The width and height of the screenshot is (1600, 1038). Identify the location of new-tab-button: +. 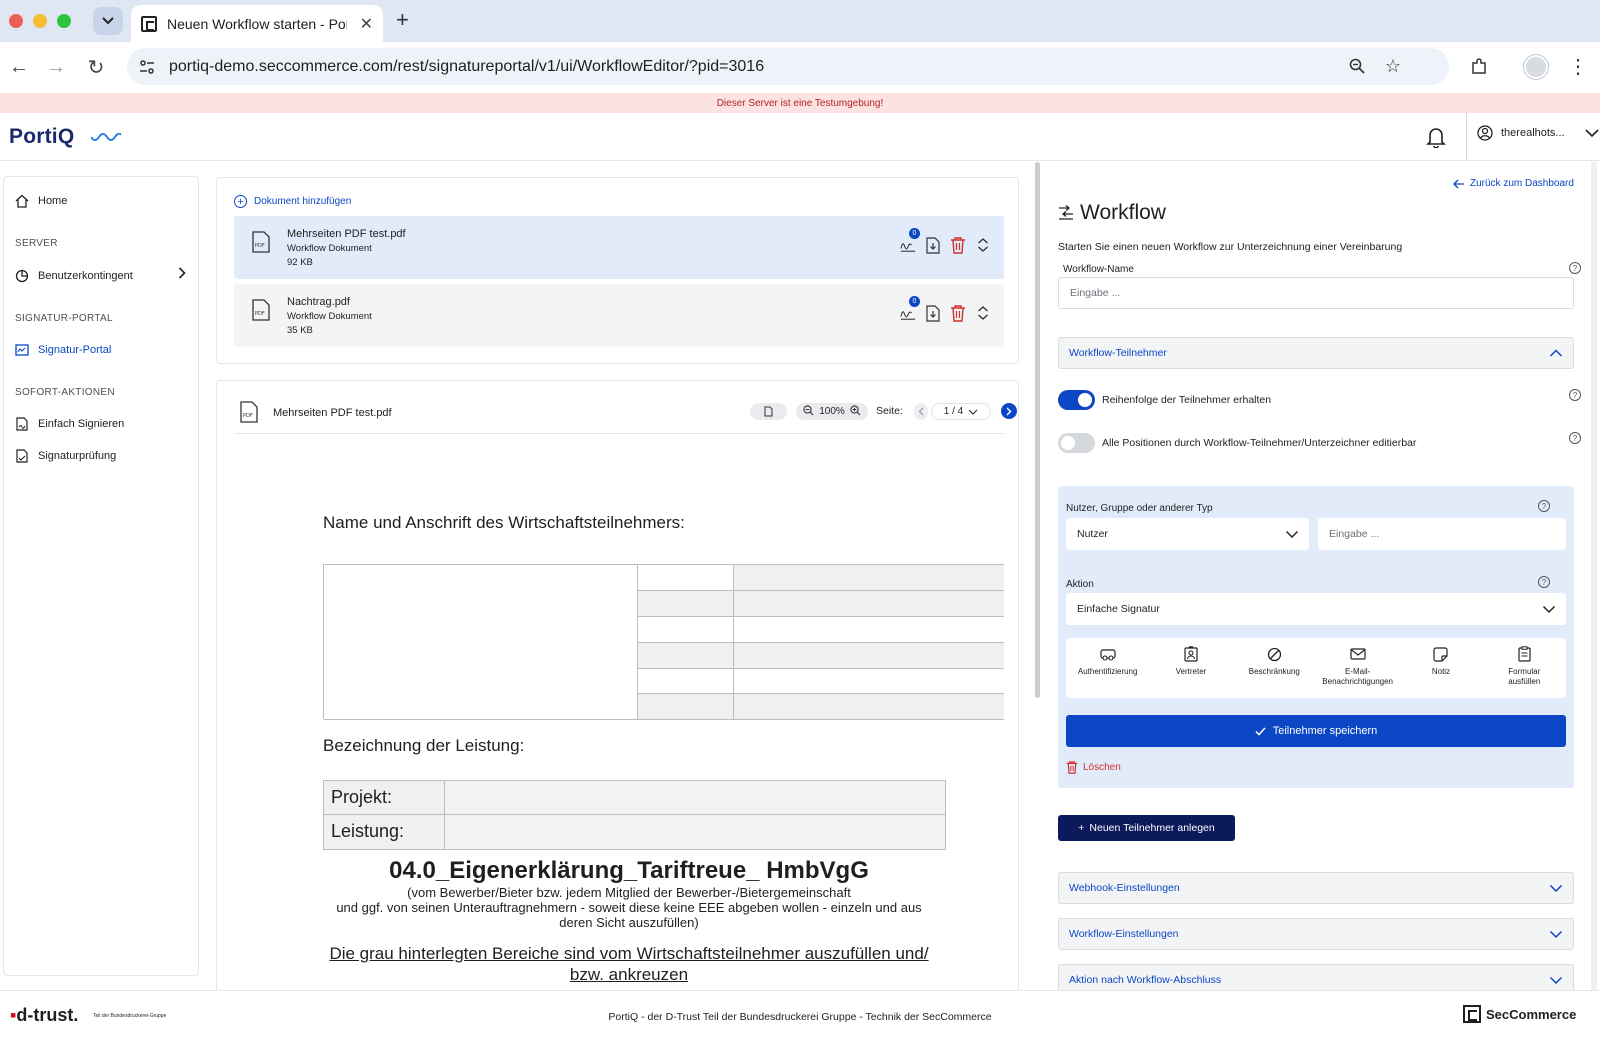
(402, 20).